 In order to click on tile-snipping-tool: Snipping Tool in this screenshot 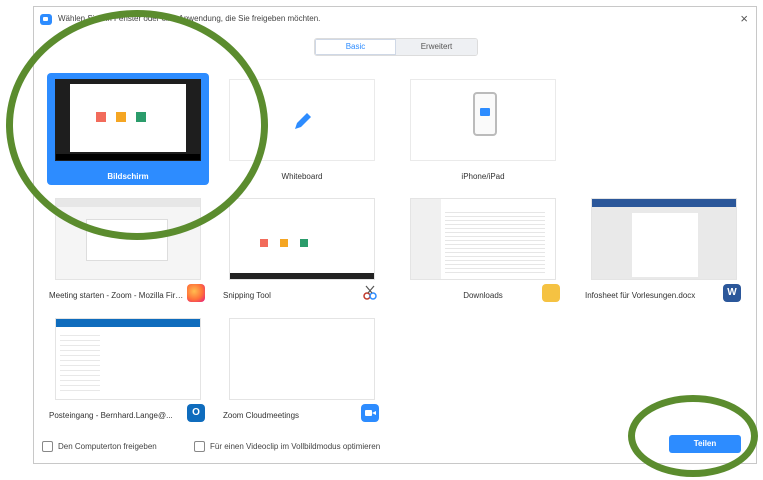, I will do `click(302, 248)`.